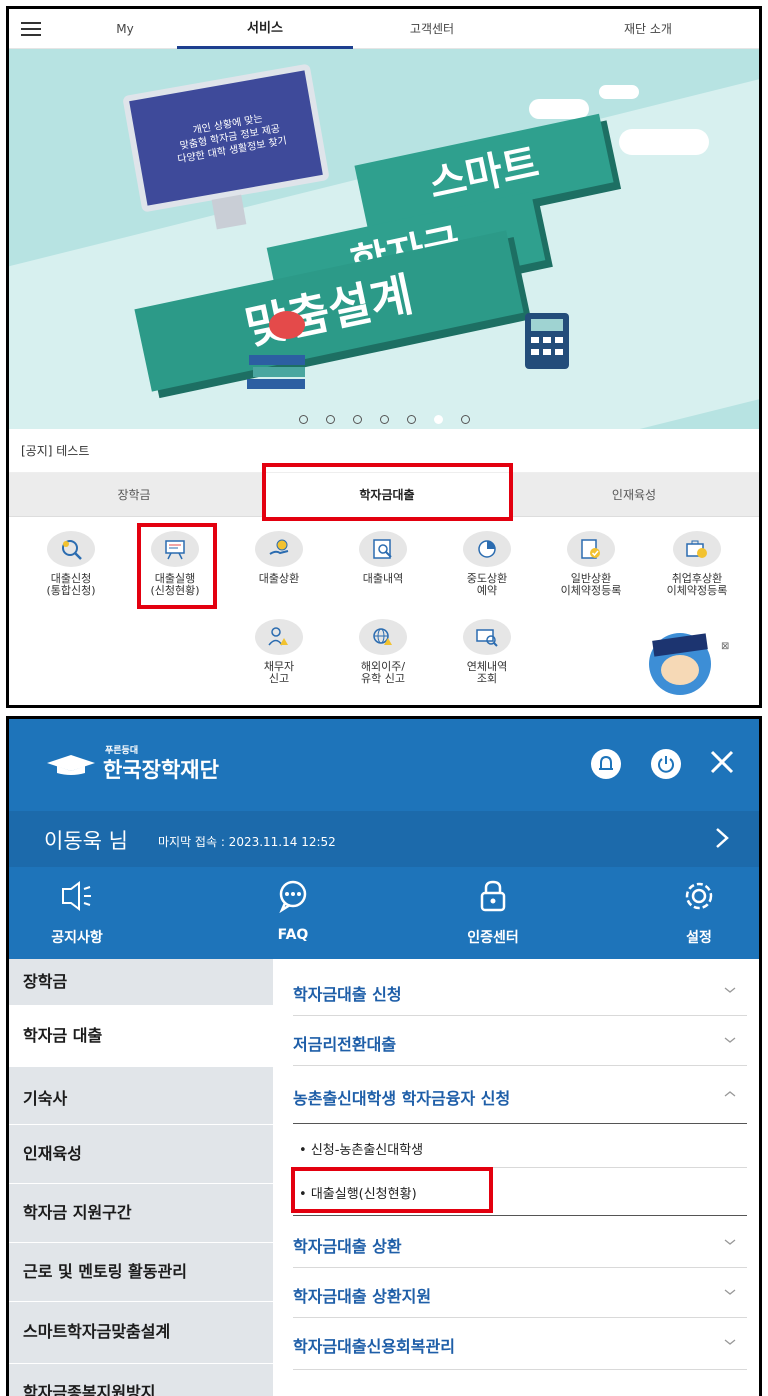 The image size is (768, 1396). Describe the element at coordinates (345, 1044) in the screenshot. I see `submenu-label: 저금리전환대출` at that location.